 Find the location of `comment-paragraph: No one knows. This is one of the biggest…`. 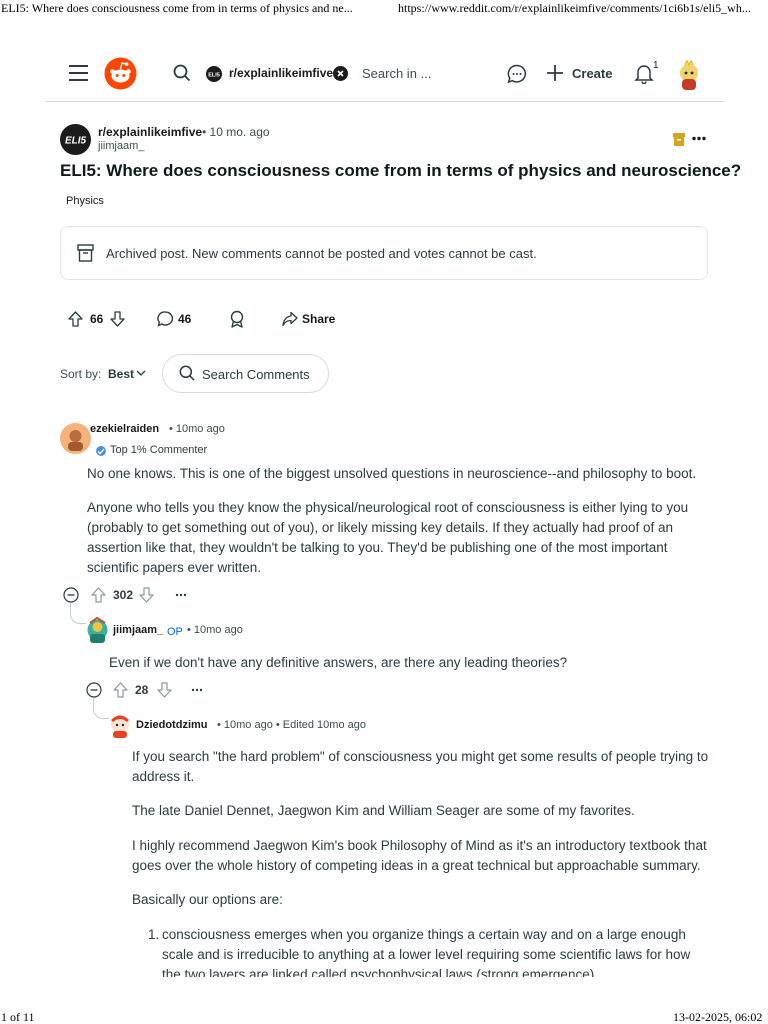

comment-paragraph: No one knows. This is one of the biggest… is located at coordinates (392, 473).